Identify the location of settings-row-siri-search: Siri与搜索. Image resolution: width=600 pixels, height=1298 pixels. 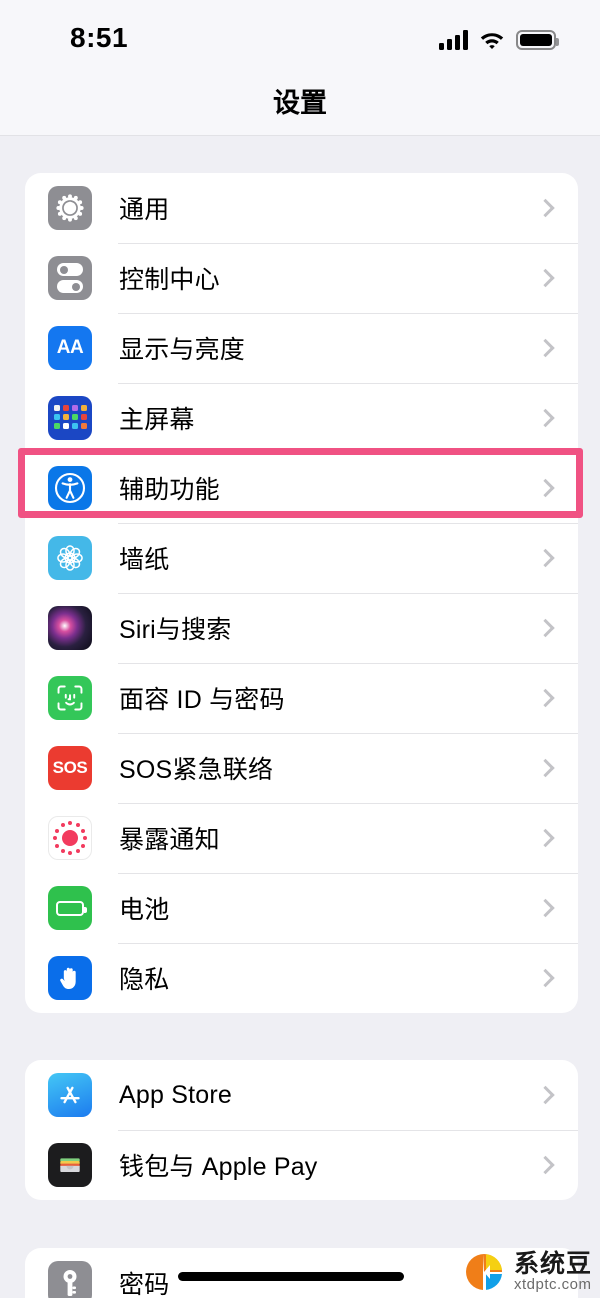
(301, 628).